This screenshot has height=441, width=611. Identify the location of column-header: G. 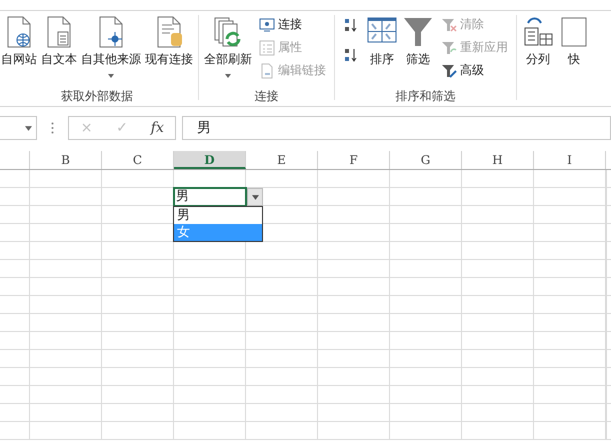
(426, 160).